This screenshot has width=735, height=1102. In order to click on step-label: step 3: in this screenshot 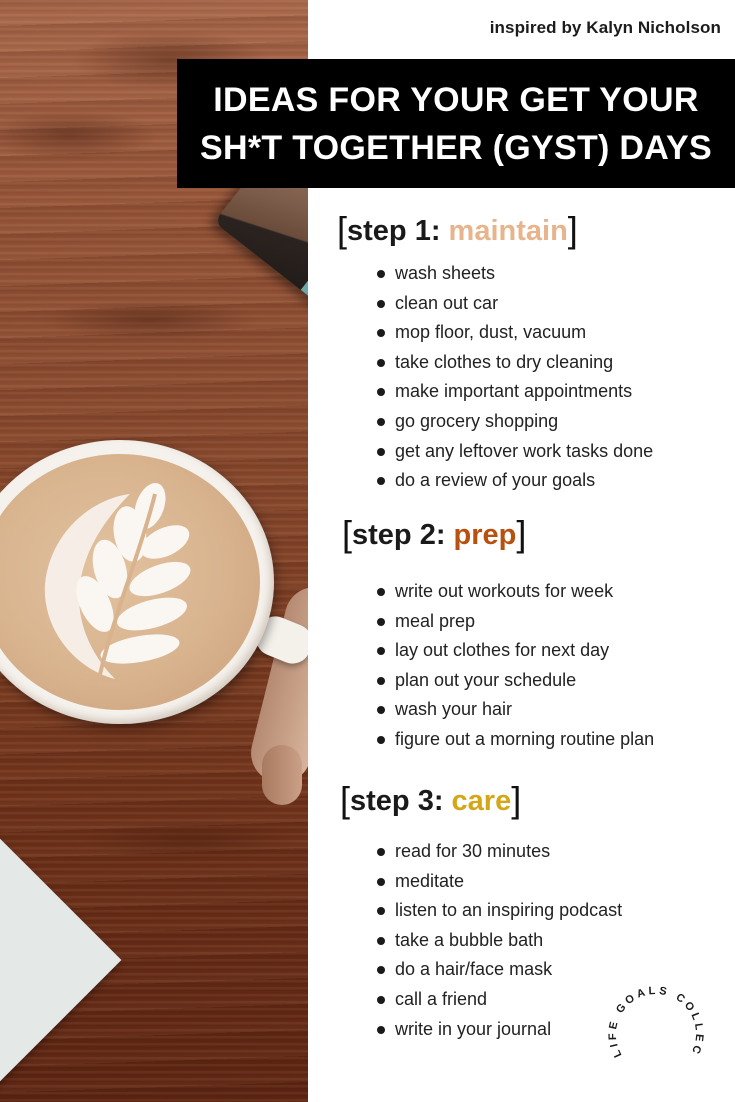, I will do `click(401, 801)`.